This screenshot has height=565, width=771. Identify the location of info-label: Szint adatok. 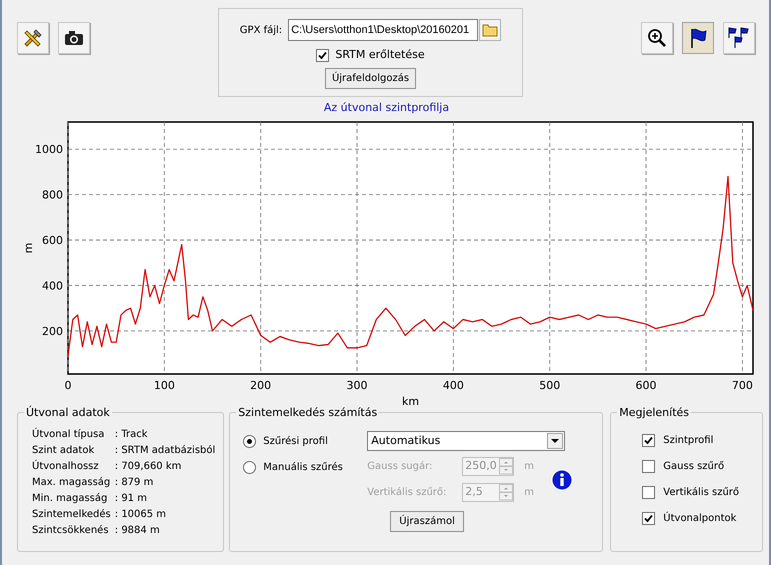
(64, 451).